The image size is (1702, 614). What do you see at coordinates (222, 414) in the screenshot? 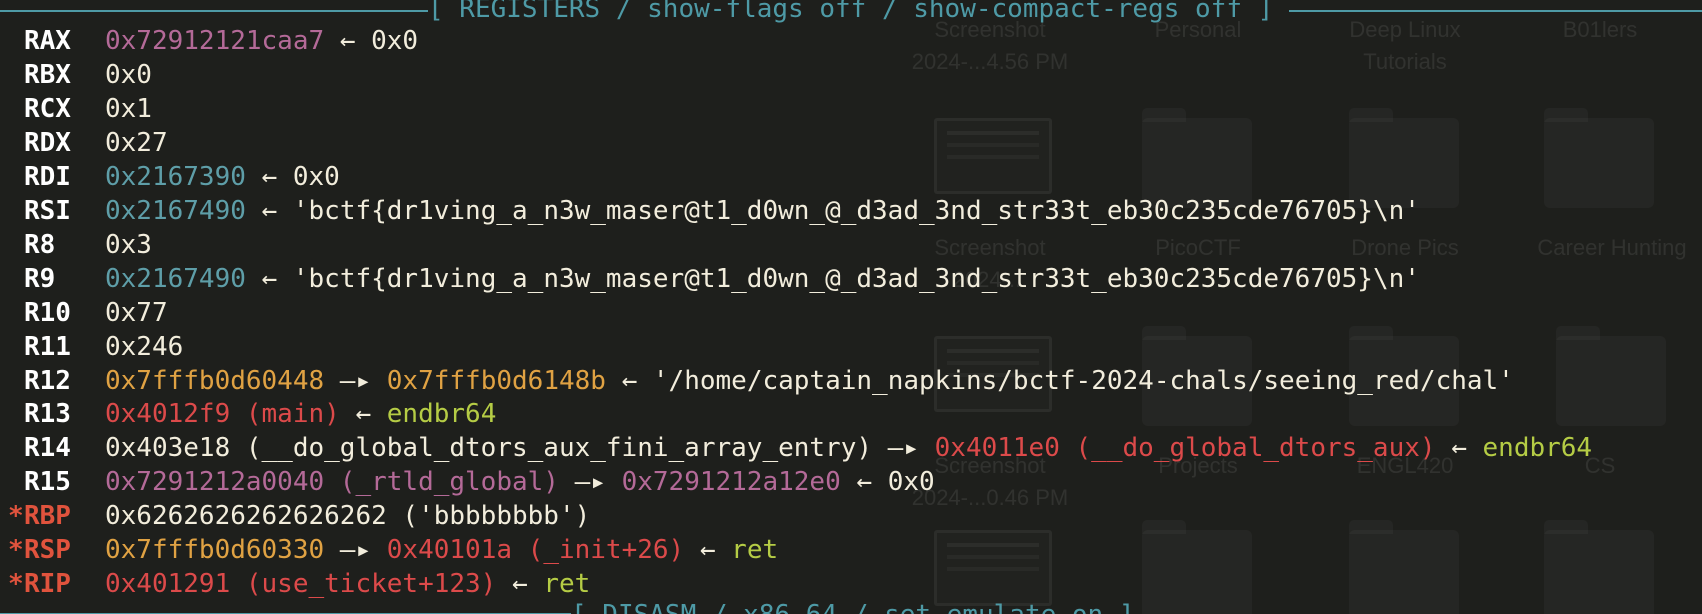
I see `value-segment: 0x4012f9 (main)` at bounding box center [222, 414].